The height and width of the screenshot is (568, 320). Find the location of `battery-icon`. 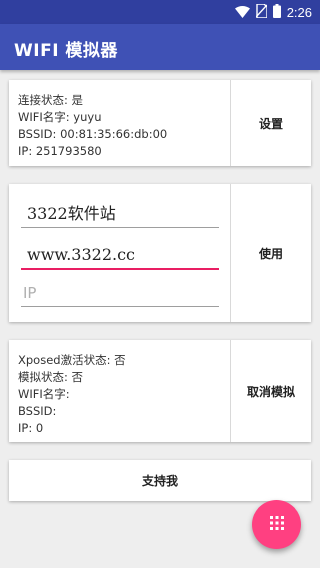

battery-icon is located at coordinates (276, 12).